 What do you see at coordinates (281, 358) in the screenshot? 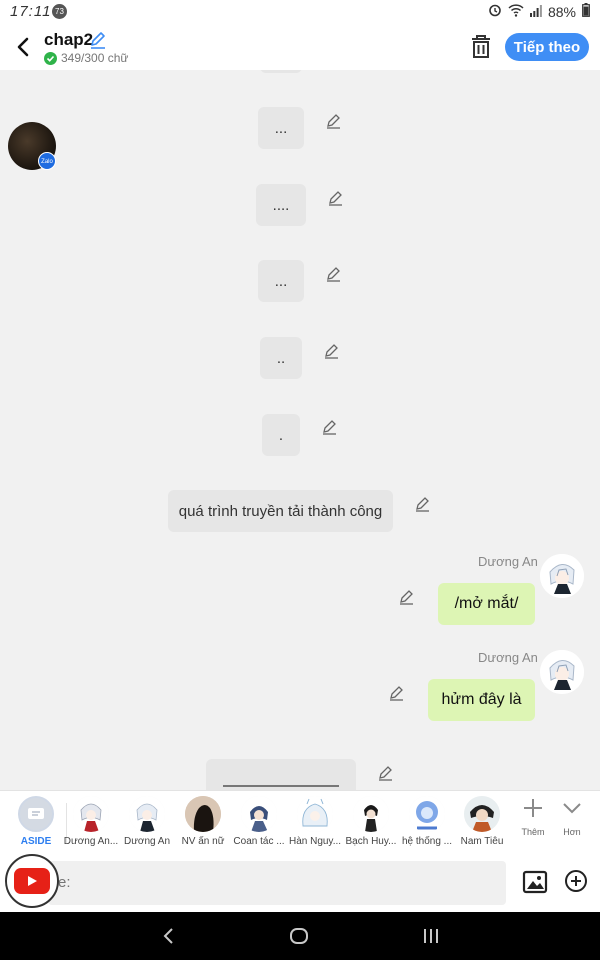
I see `message-bubble: ..` at bounding box center [281, 358].